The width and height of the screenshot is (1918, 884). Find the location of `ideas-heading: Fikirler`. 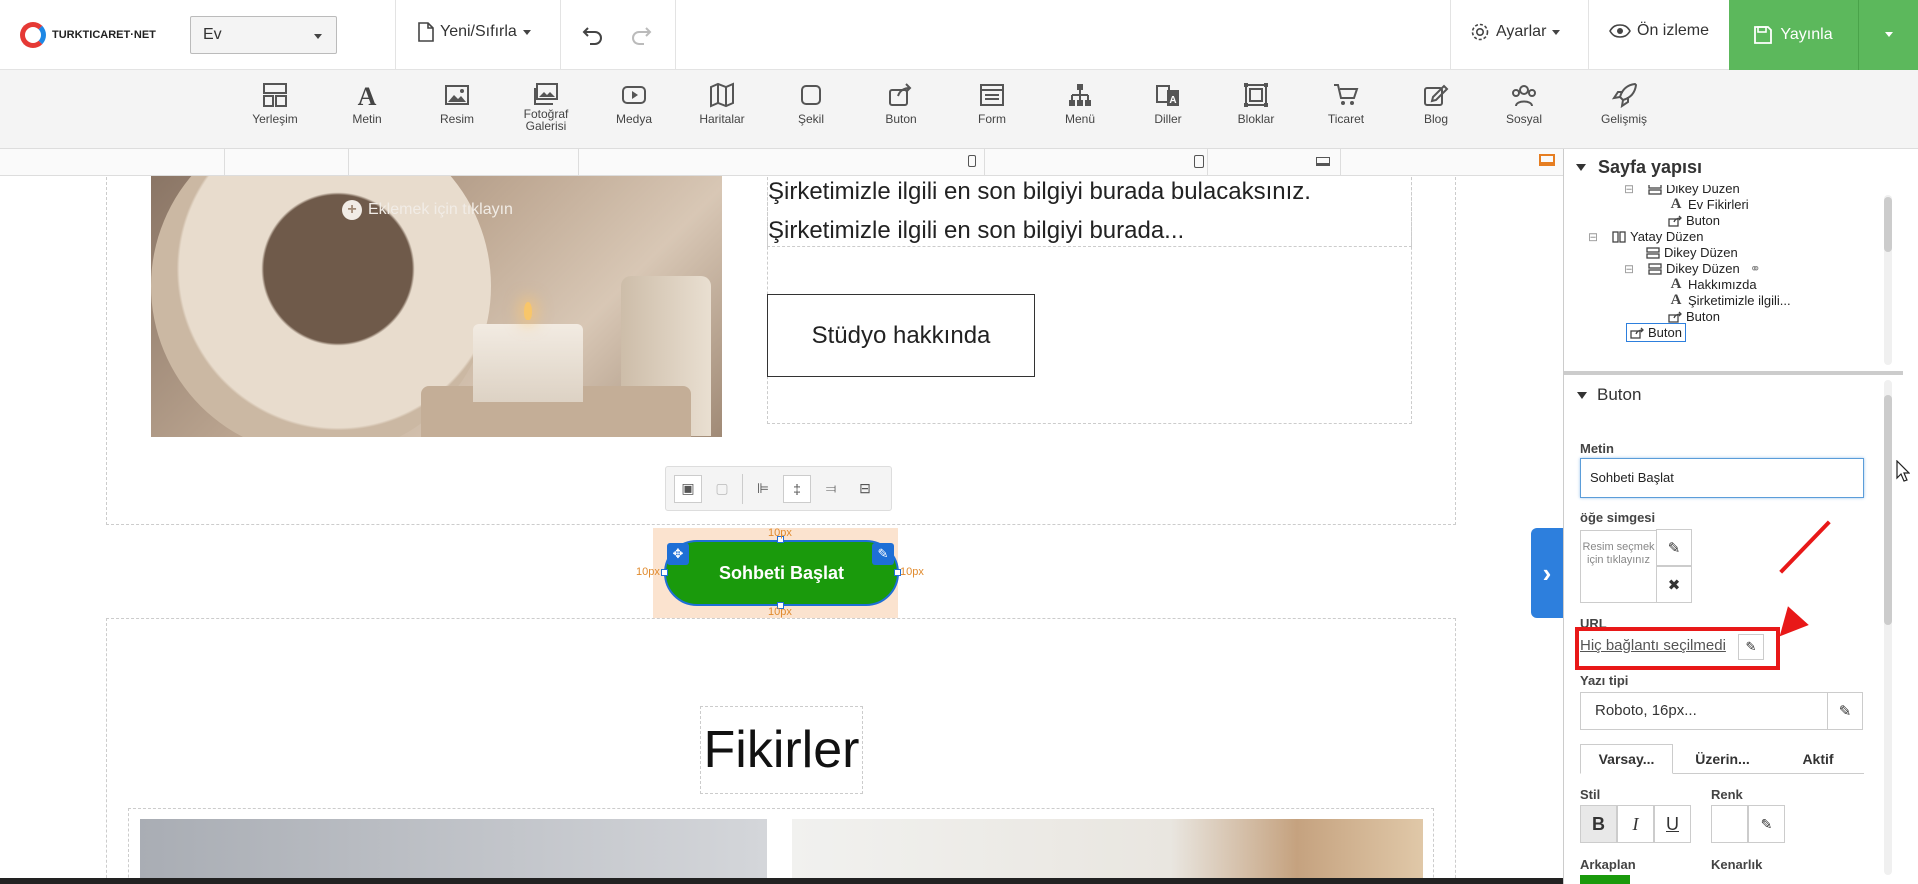

ideas-heading: Fikirler is located at coordinates (781, 750).